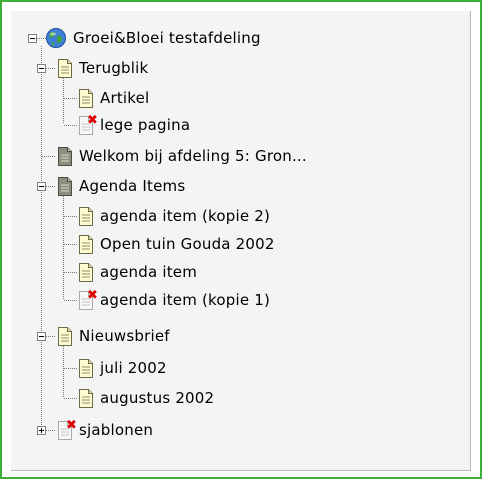 This screenshot has width=482, height=479. What do you see at coordinates (132, 186) in the screenshot?
I see `tree-item-label: Agenda Items` at bounding box center [132, 186].